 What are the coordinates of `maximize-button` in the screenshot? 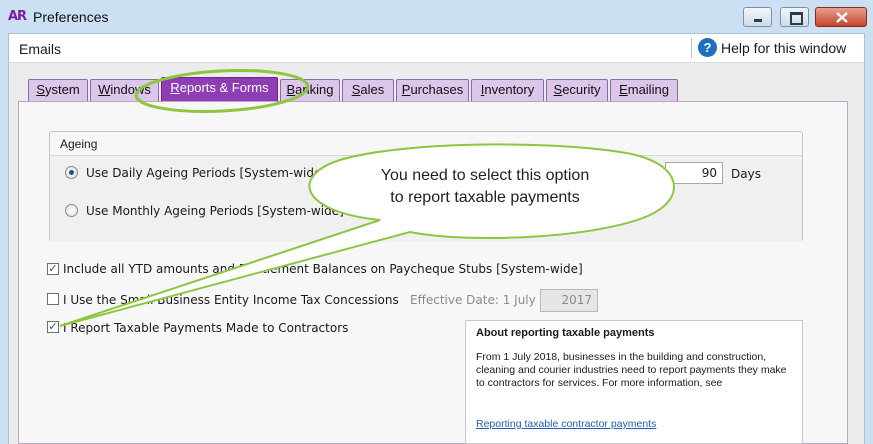 It's located at (794, 17).